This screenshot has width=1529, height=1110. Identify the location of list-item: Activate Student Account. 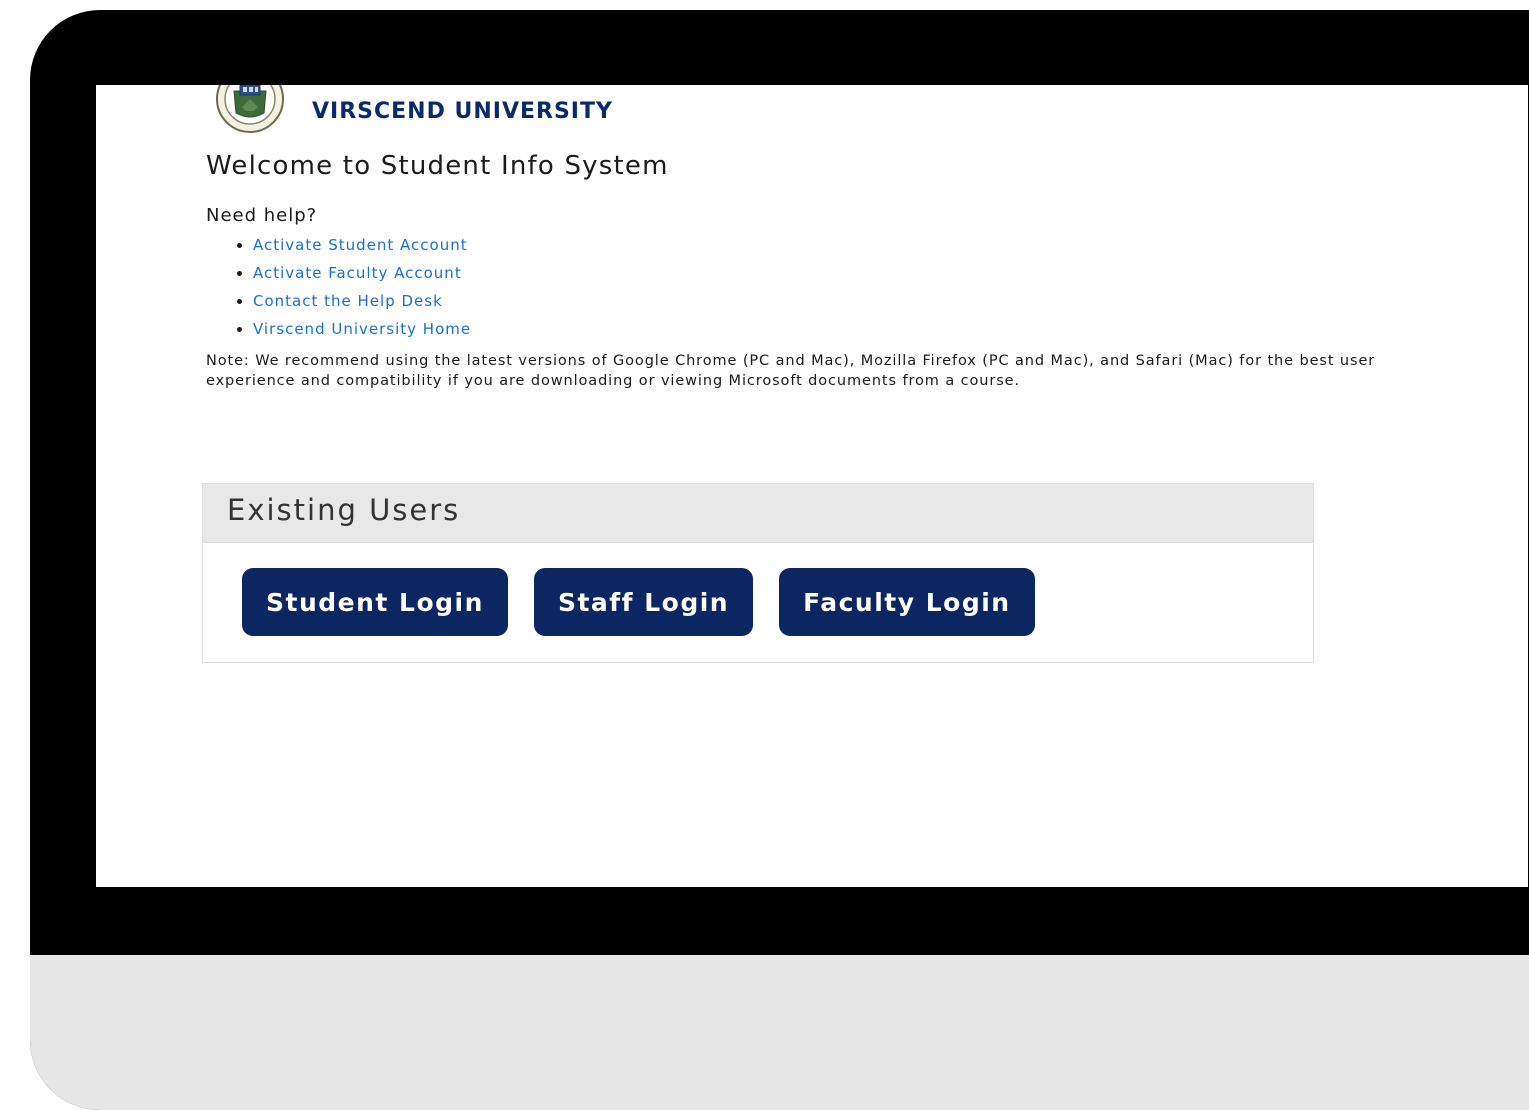
(362, 245).